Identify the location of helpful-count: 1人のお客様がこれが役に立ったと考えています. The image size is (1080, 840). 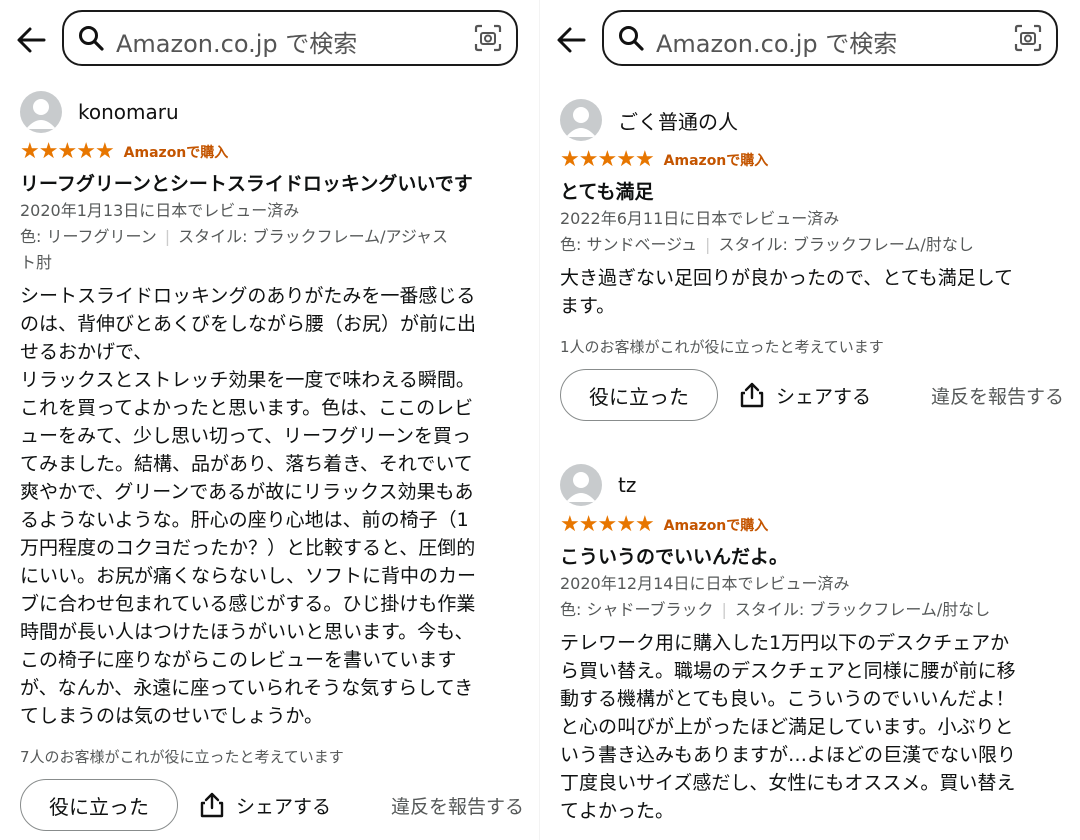
(722, 347).